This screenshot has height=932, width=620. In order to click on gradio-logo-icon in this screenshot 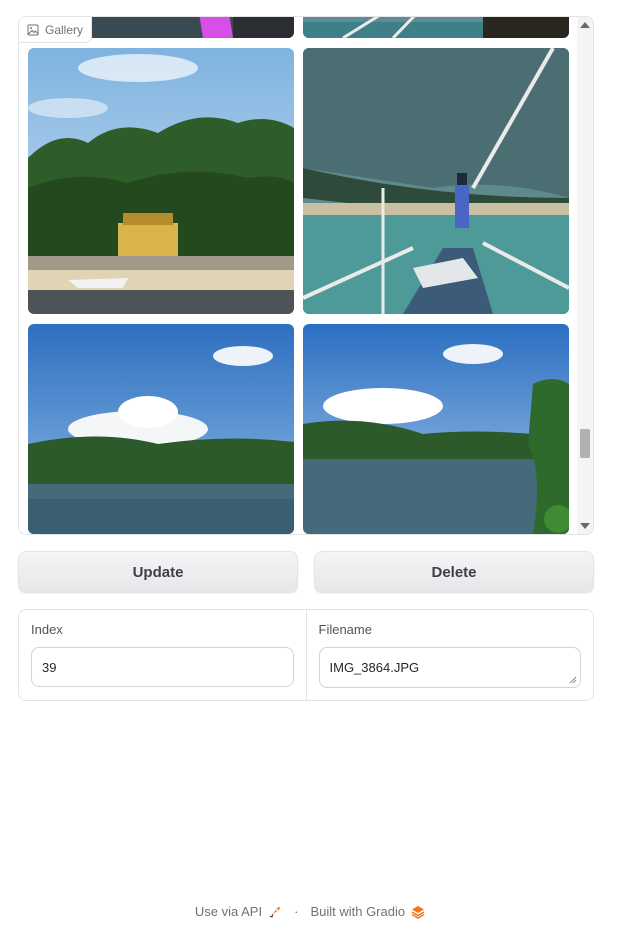, I will do `click(418, 912)`.